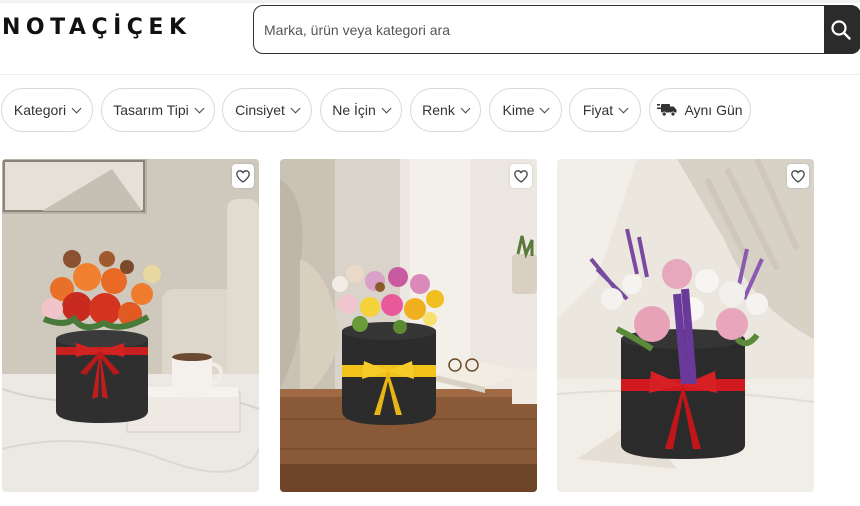 Image resolution: width=860 pixels, height=506 pixels. I want to click on filter-fiyat: Fiyat, so click(605, 110).